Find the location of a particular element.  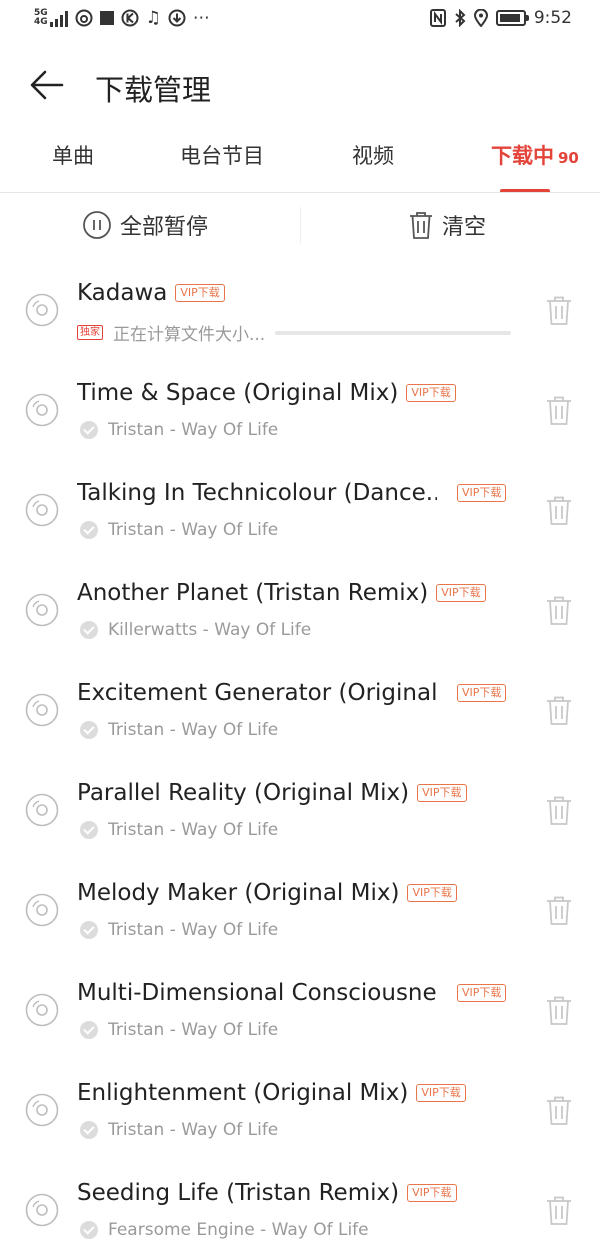

tab-label: 电台节目 is located at coordinates (222, 156).